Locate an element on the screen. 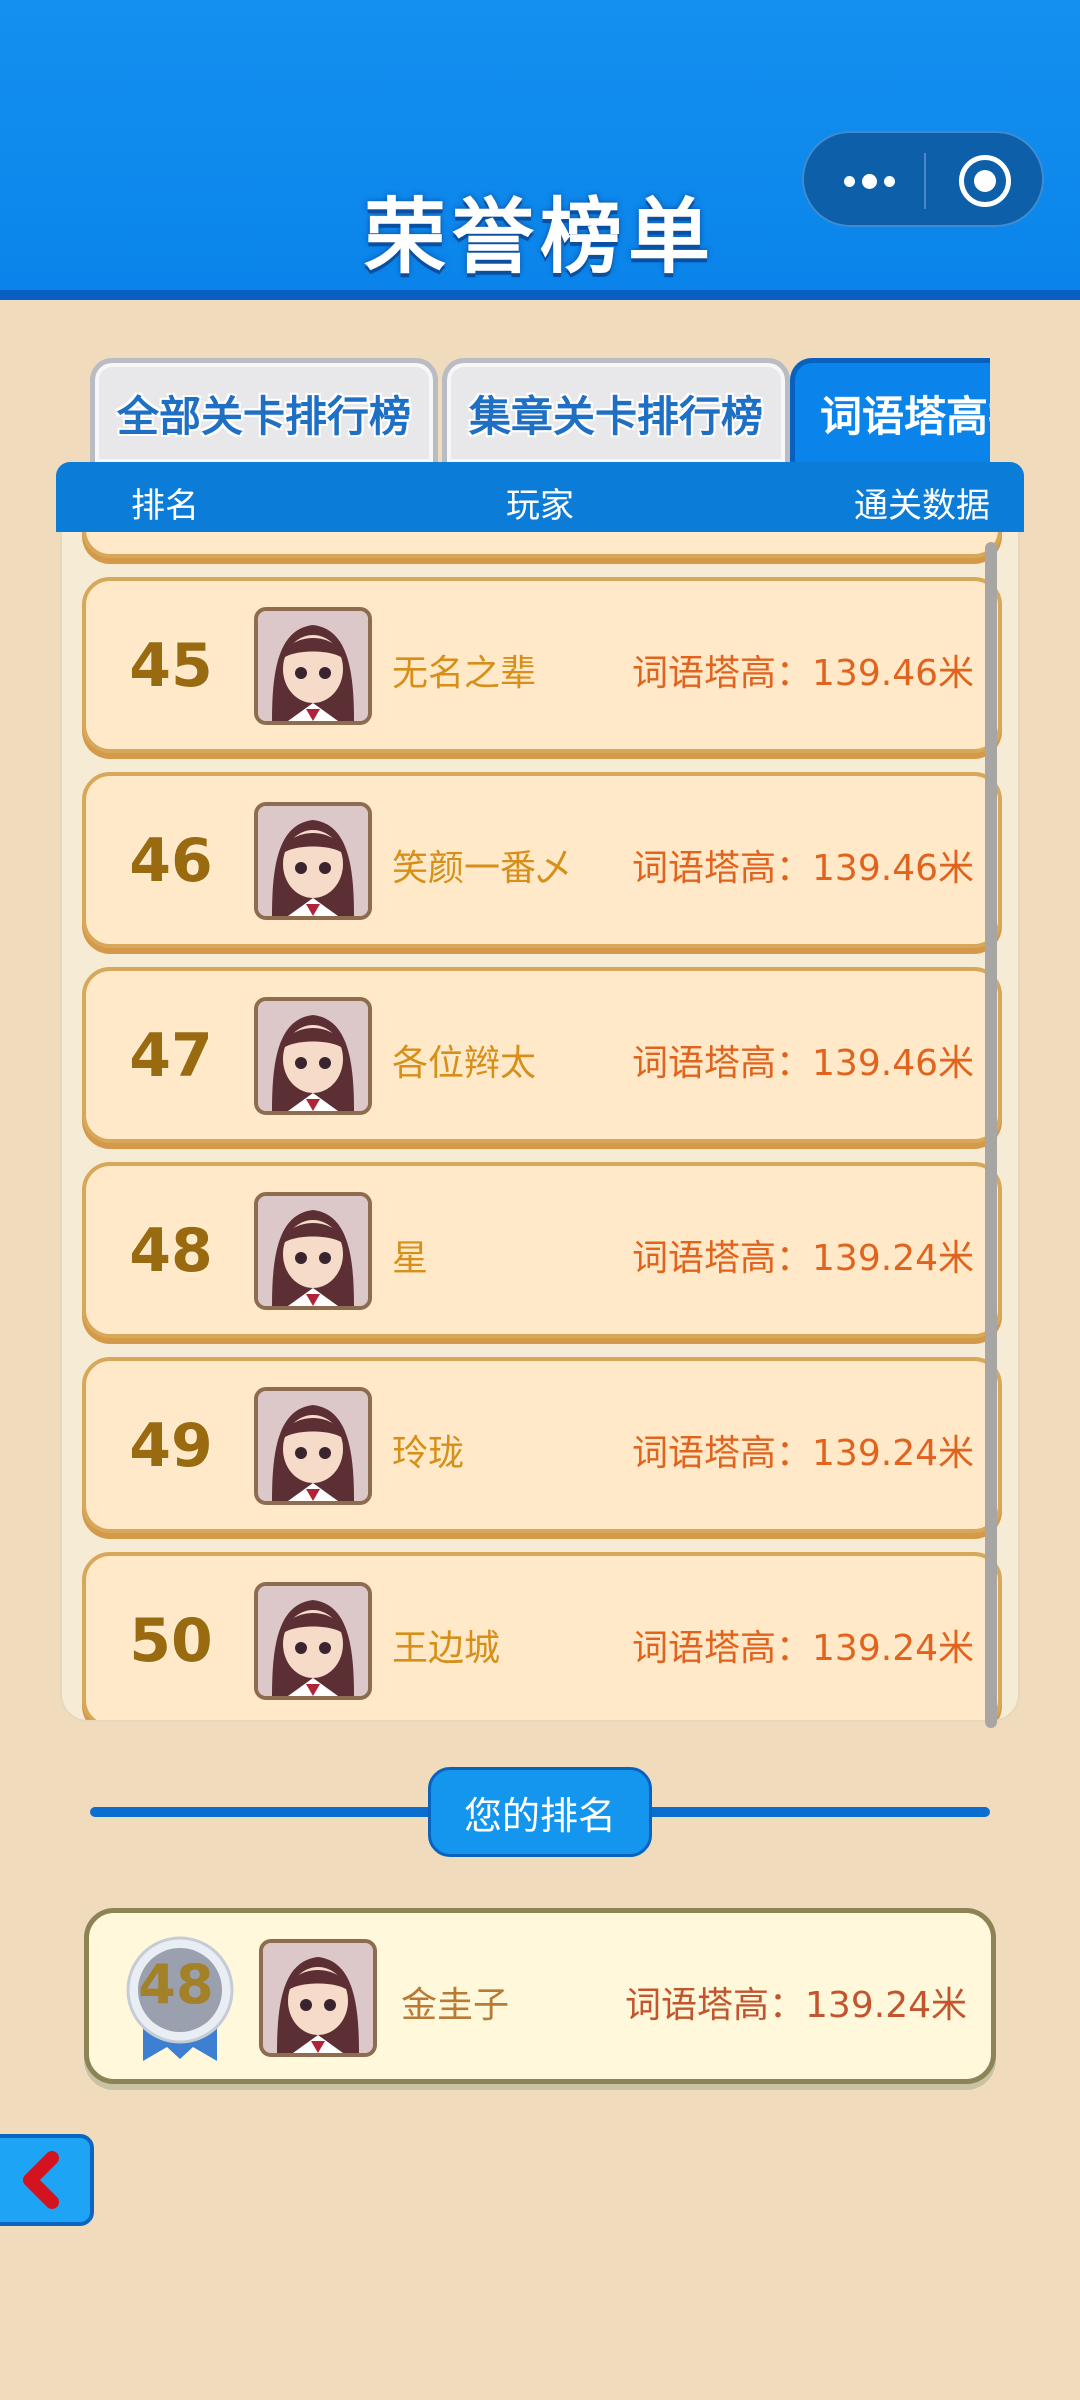 The width and height of the screenshot is (1080, 2400). leaderboard-tabs: 全部关卡排行榜 集章关卡排行榜 词语塔高排行榜 is located at coordinates (540, 410).